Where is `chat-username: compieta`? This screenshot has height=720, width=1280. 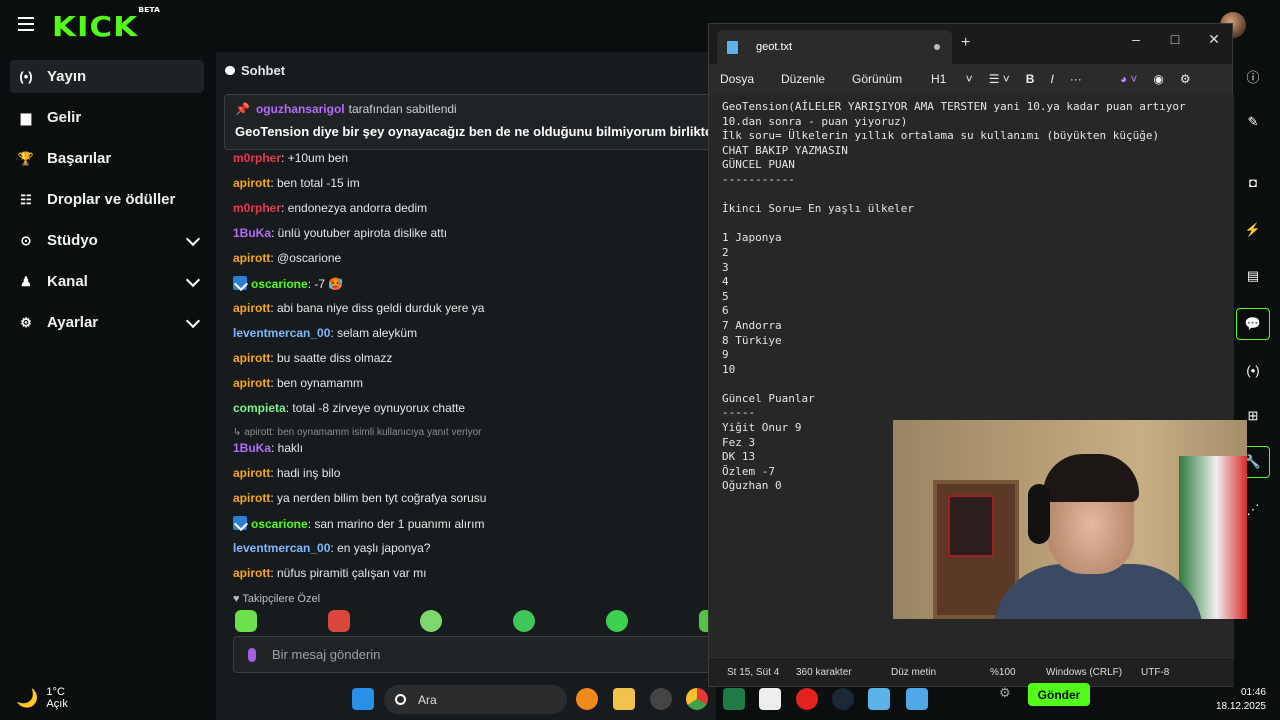
chat-username: compieta is located at coordinates (259, 408).